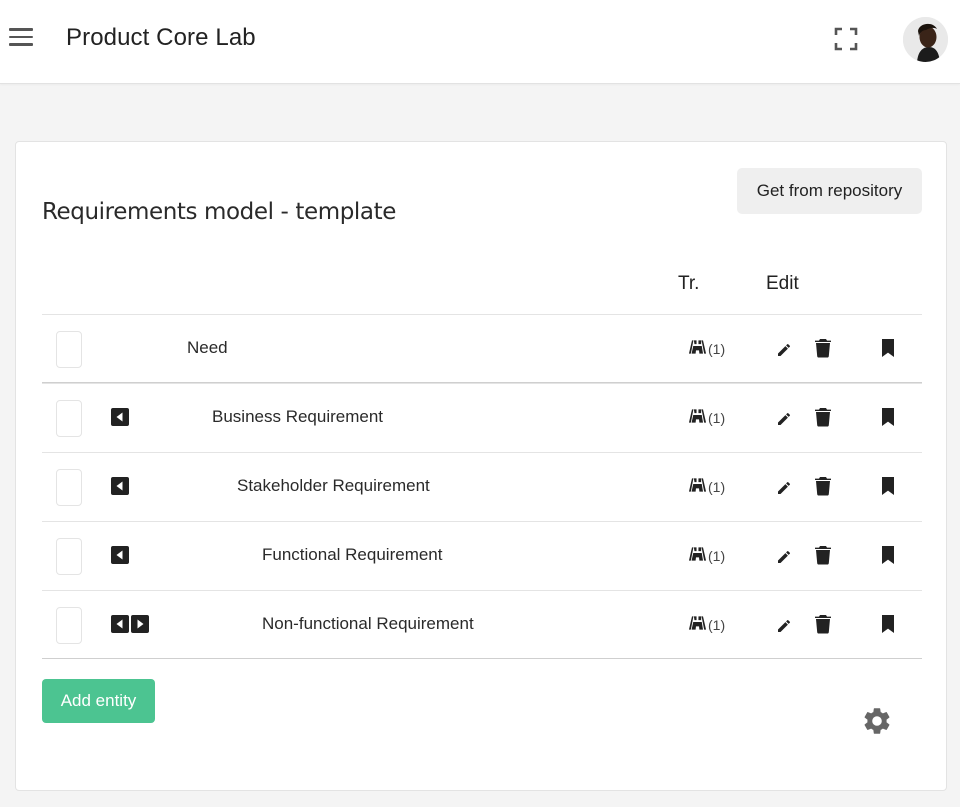 Image resolution: width=960 pixels, height=807 pixels. What do you see at coordinates (877, 721) in the screenshot?
I see `gear-icon` at bounding box center [877, 721].